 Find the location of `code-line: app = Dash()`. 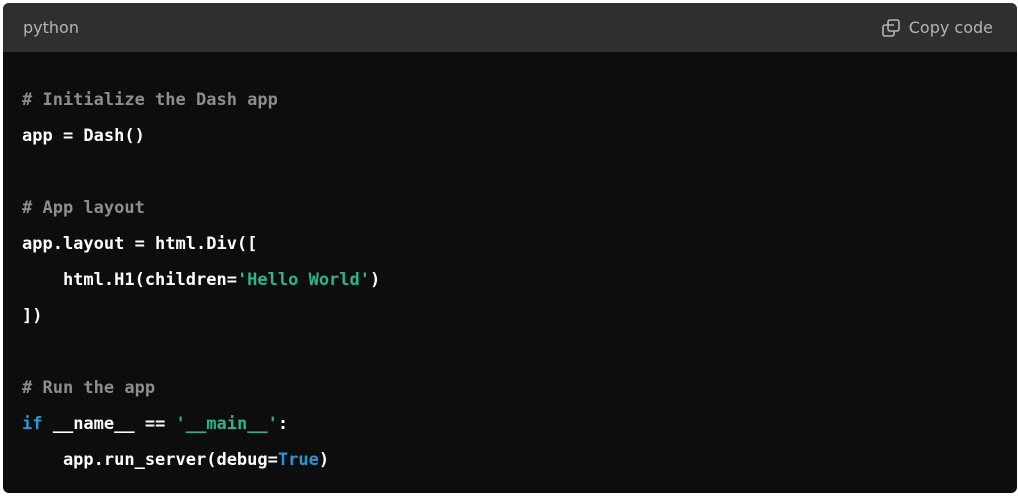

code-line: app = Dash() is located at coordinates (510, 136).